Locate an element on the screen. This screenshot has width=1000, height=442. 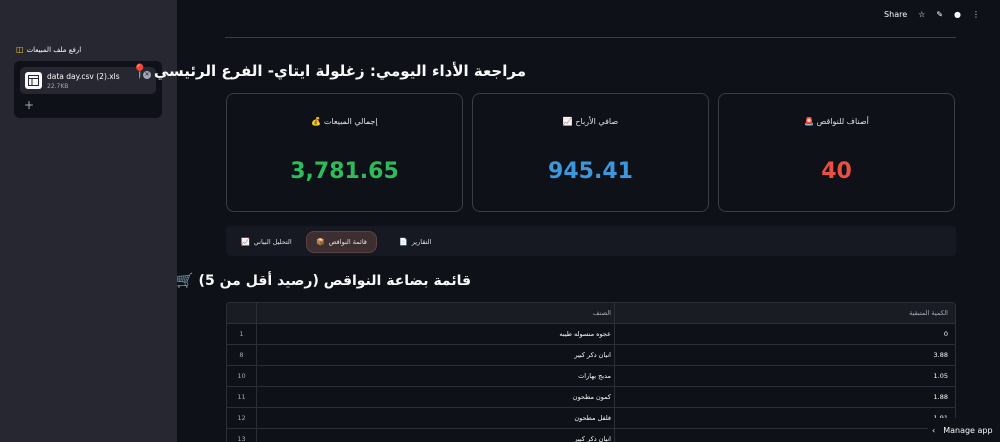
chart-icon: 📈 is located at coordinates (245, 242).